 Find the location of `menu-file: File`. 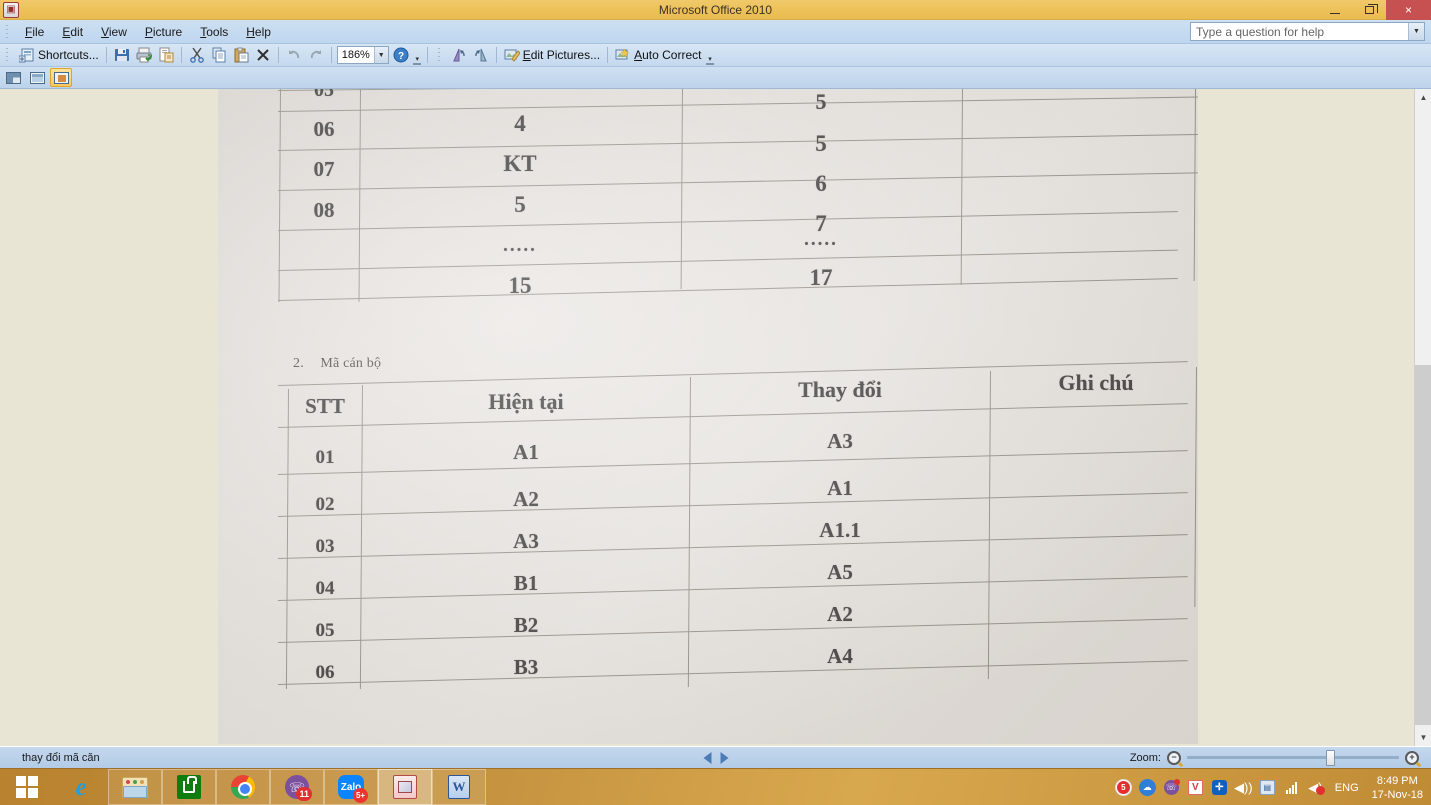

menu-file: File is located at coordinates (34, 32).